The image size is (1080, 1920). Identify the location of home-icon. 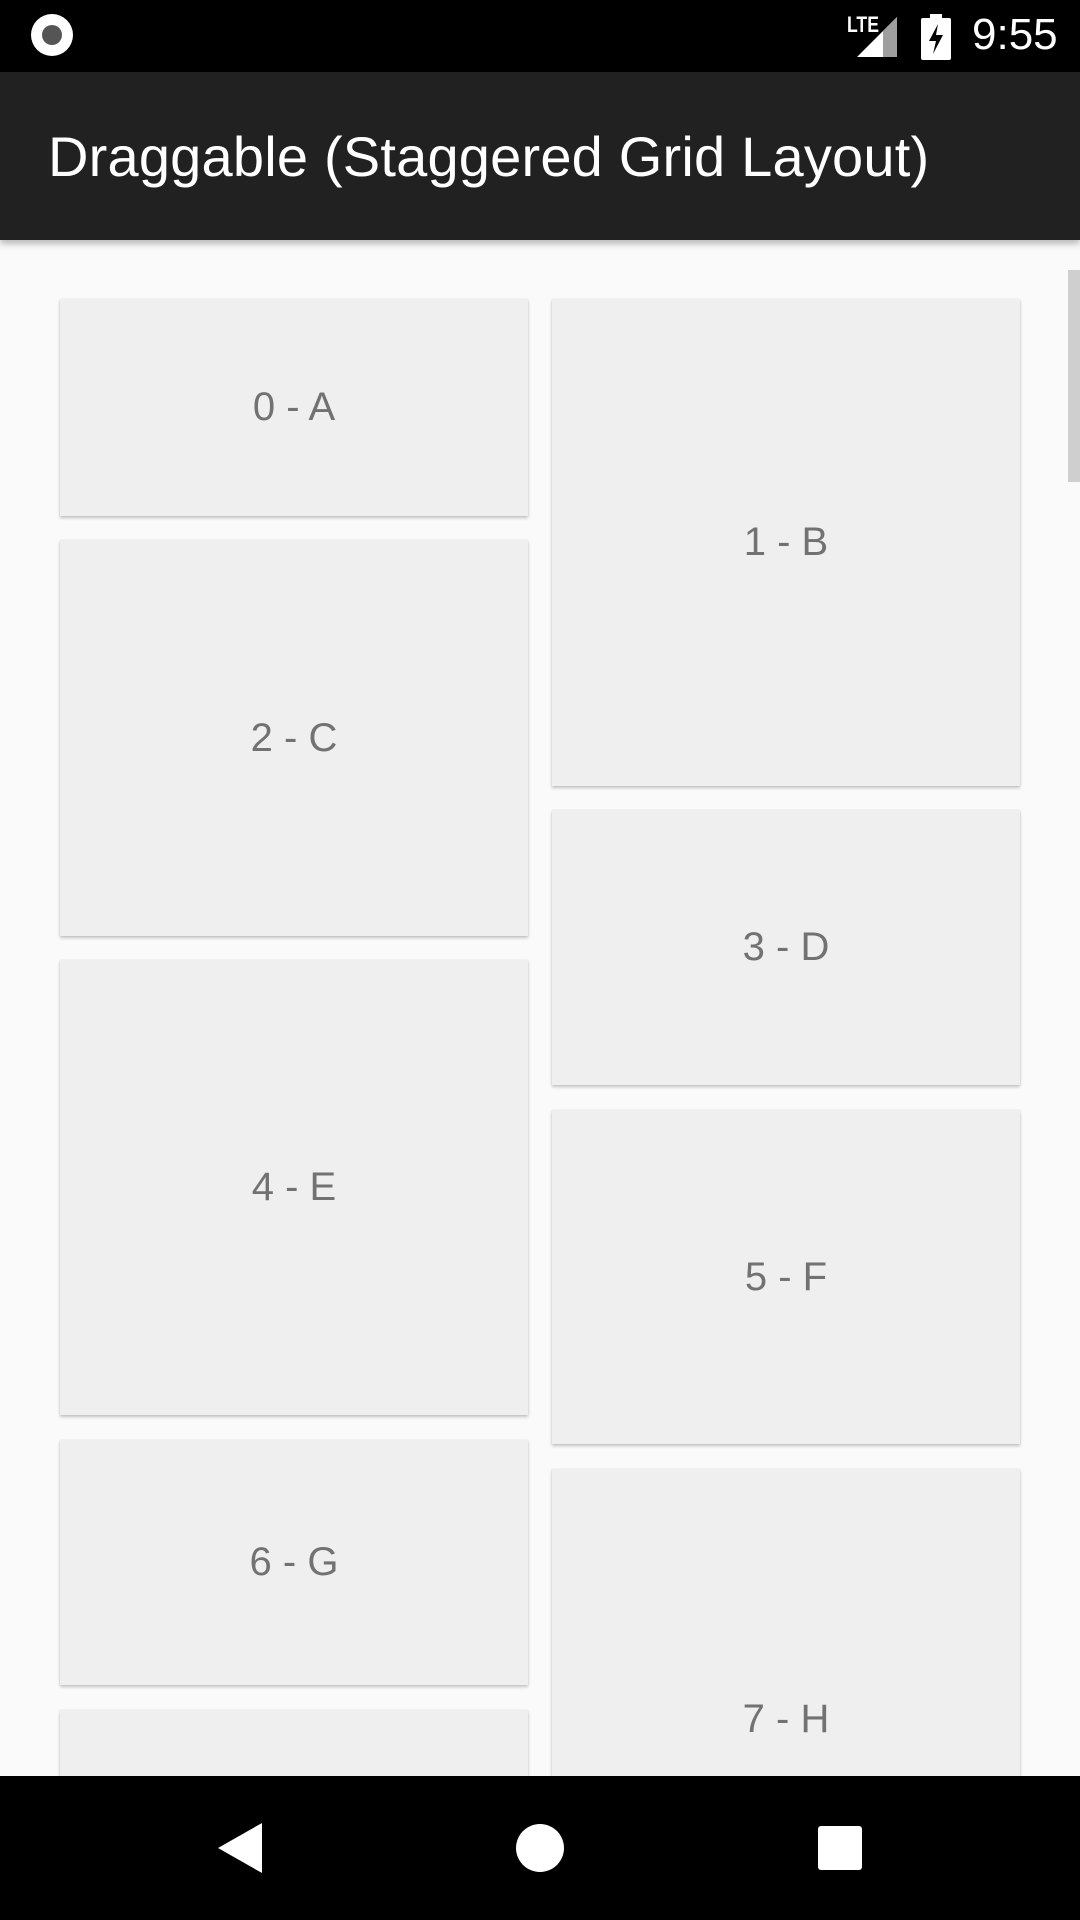
(540, 1848).